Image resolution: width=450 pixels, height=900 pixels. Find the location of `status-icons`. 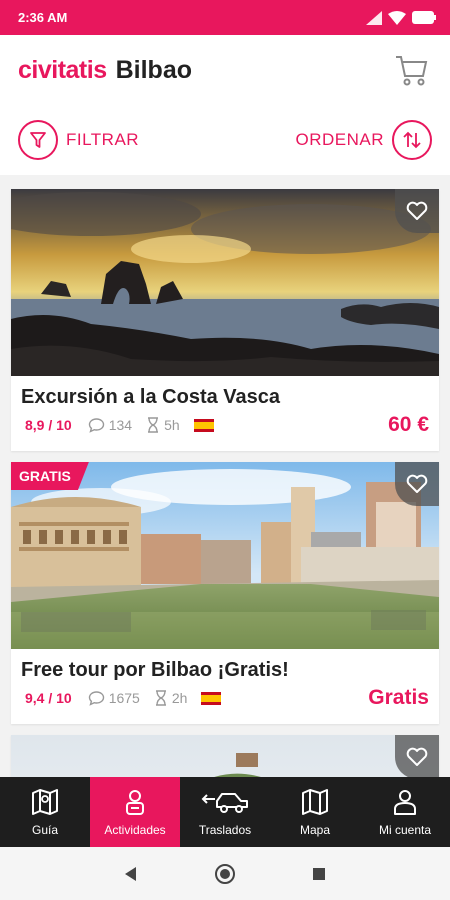

status-icons is located at coordinates (401, 17).